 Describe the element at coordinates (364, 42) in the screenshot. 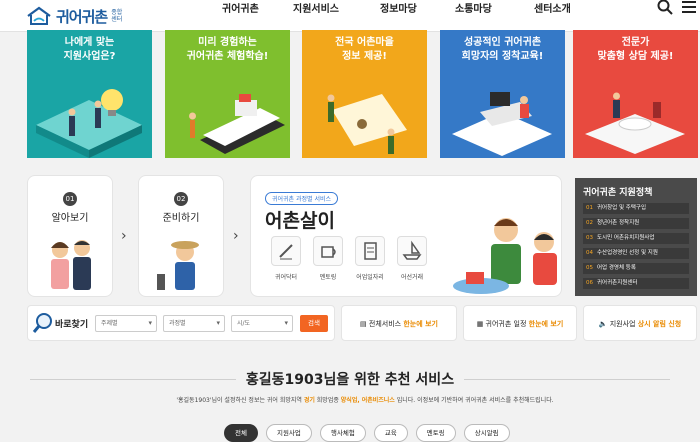

I see `banner-line1: 전국 어촌마을` at that location.